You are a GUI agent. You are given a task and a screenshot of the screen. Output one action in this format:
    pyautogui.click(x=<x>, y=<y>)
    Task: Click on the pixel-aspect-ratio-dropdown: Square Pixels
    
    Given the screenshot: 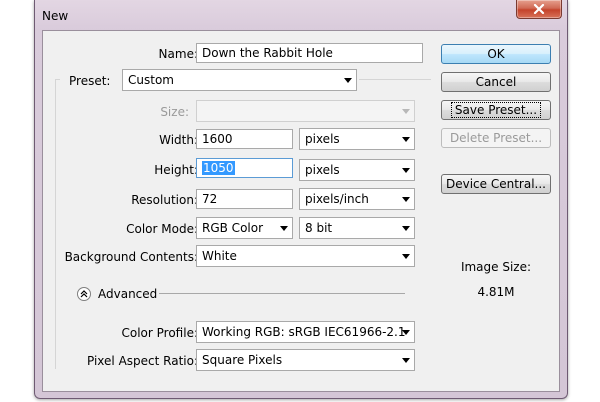 What is the action you would take?
    pyautogui.click(x=305, y=360)
    